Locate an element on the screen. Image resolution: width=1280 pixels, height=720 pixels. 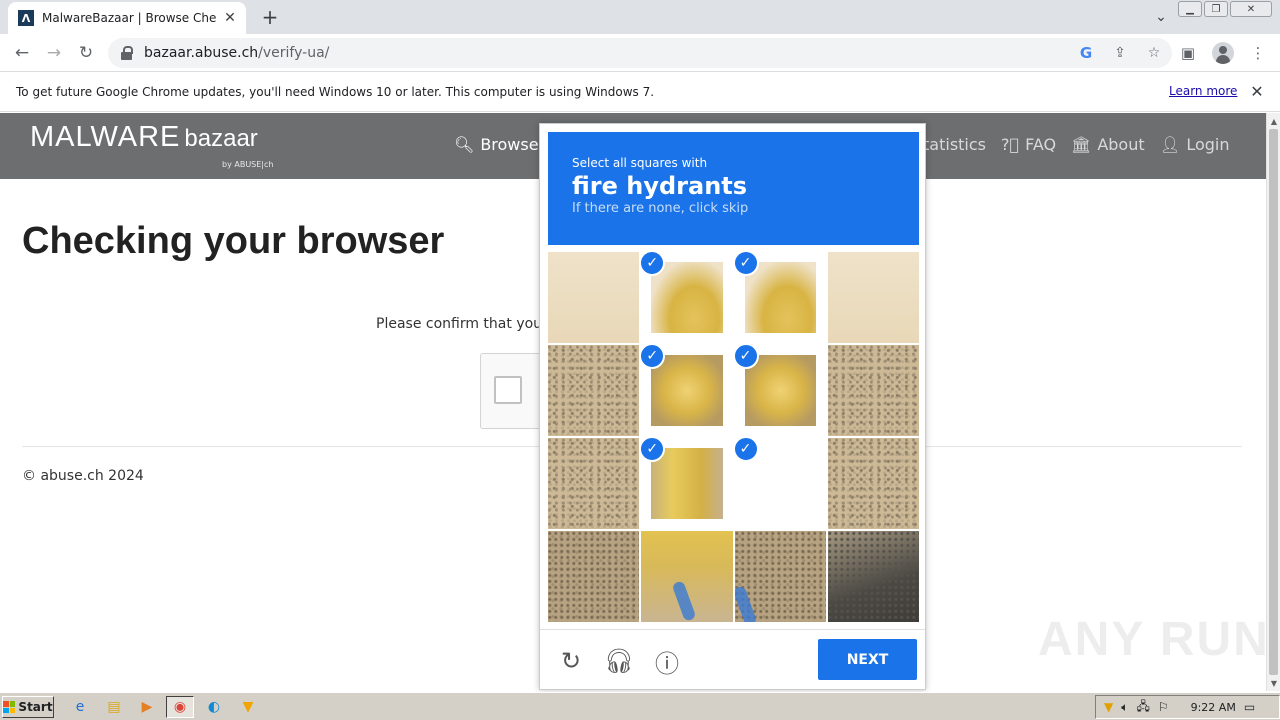
file-explorer-icon: ▤ is located at coordinates (114, 707).